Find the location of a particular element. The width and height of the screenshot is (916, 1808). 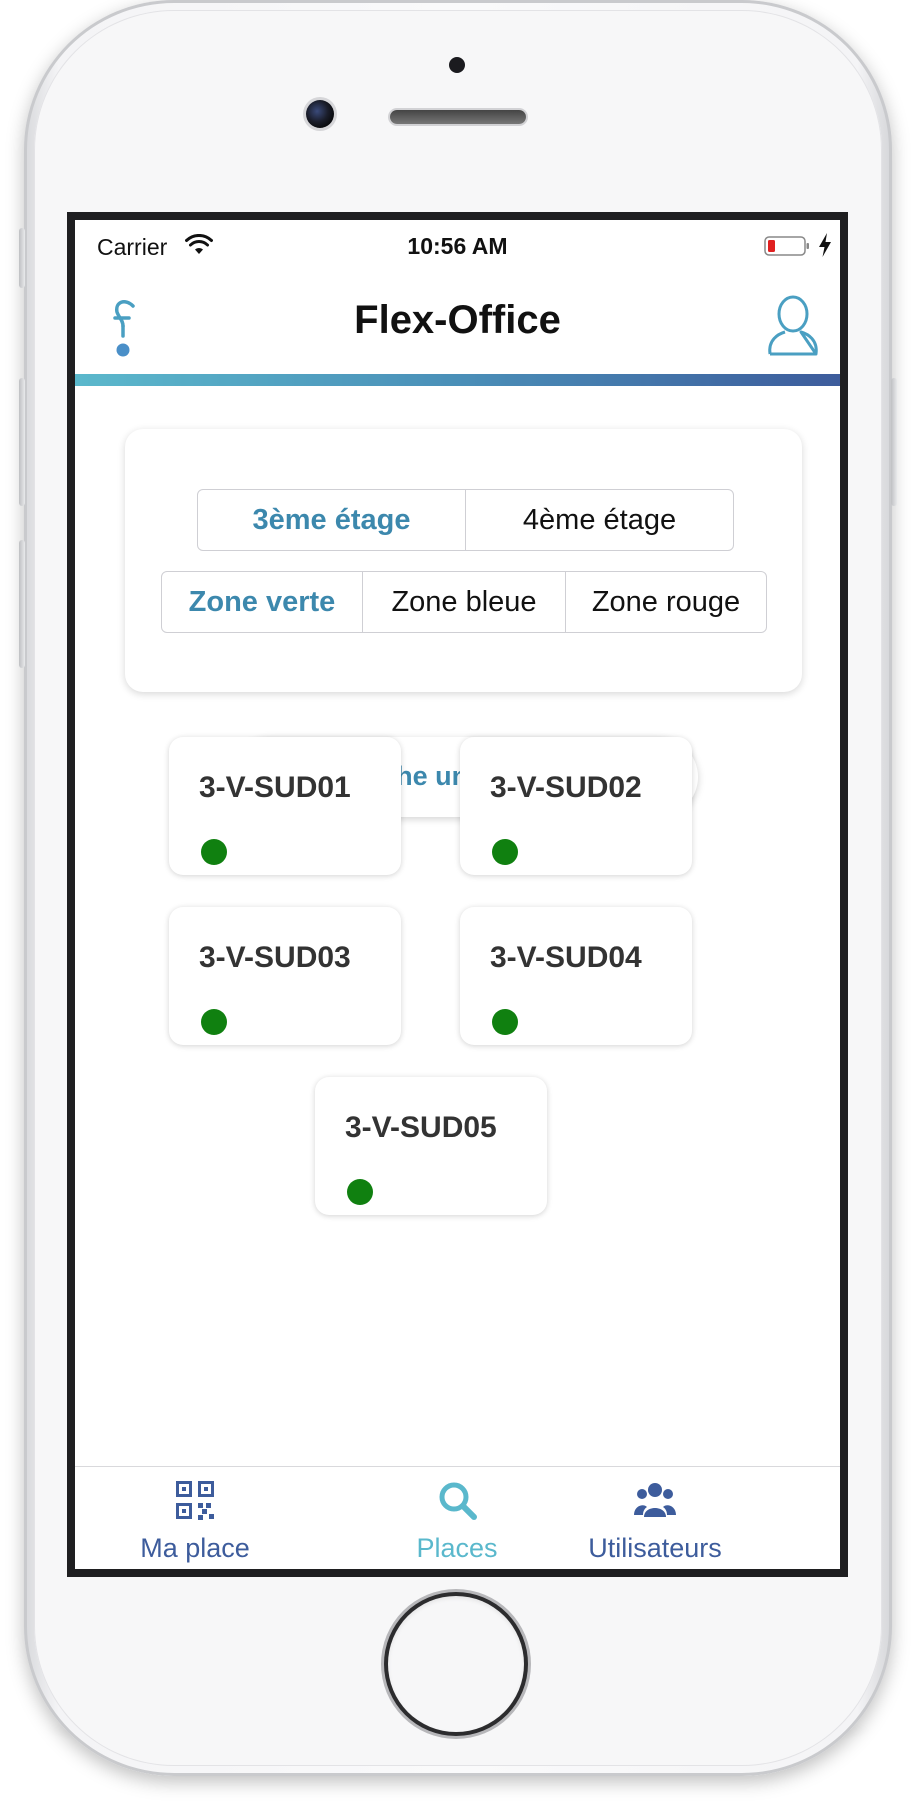

battery-icon is located at coordinates (786, 246).